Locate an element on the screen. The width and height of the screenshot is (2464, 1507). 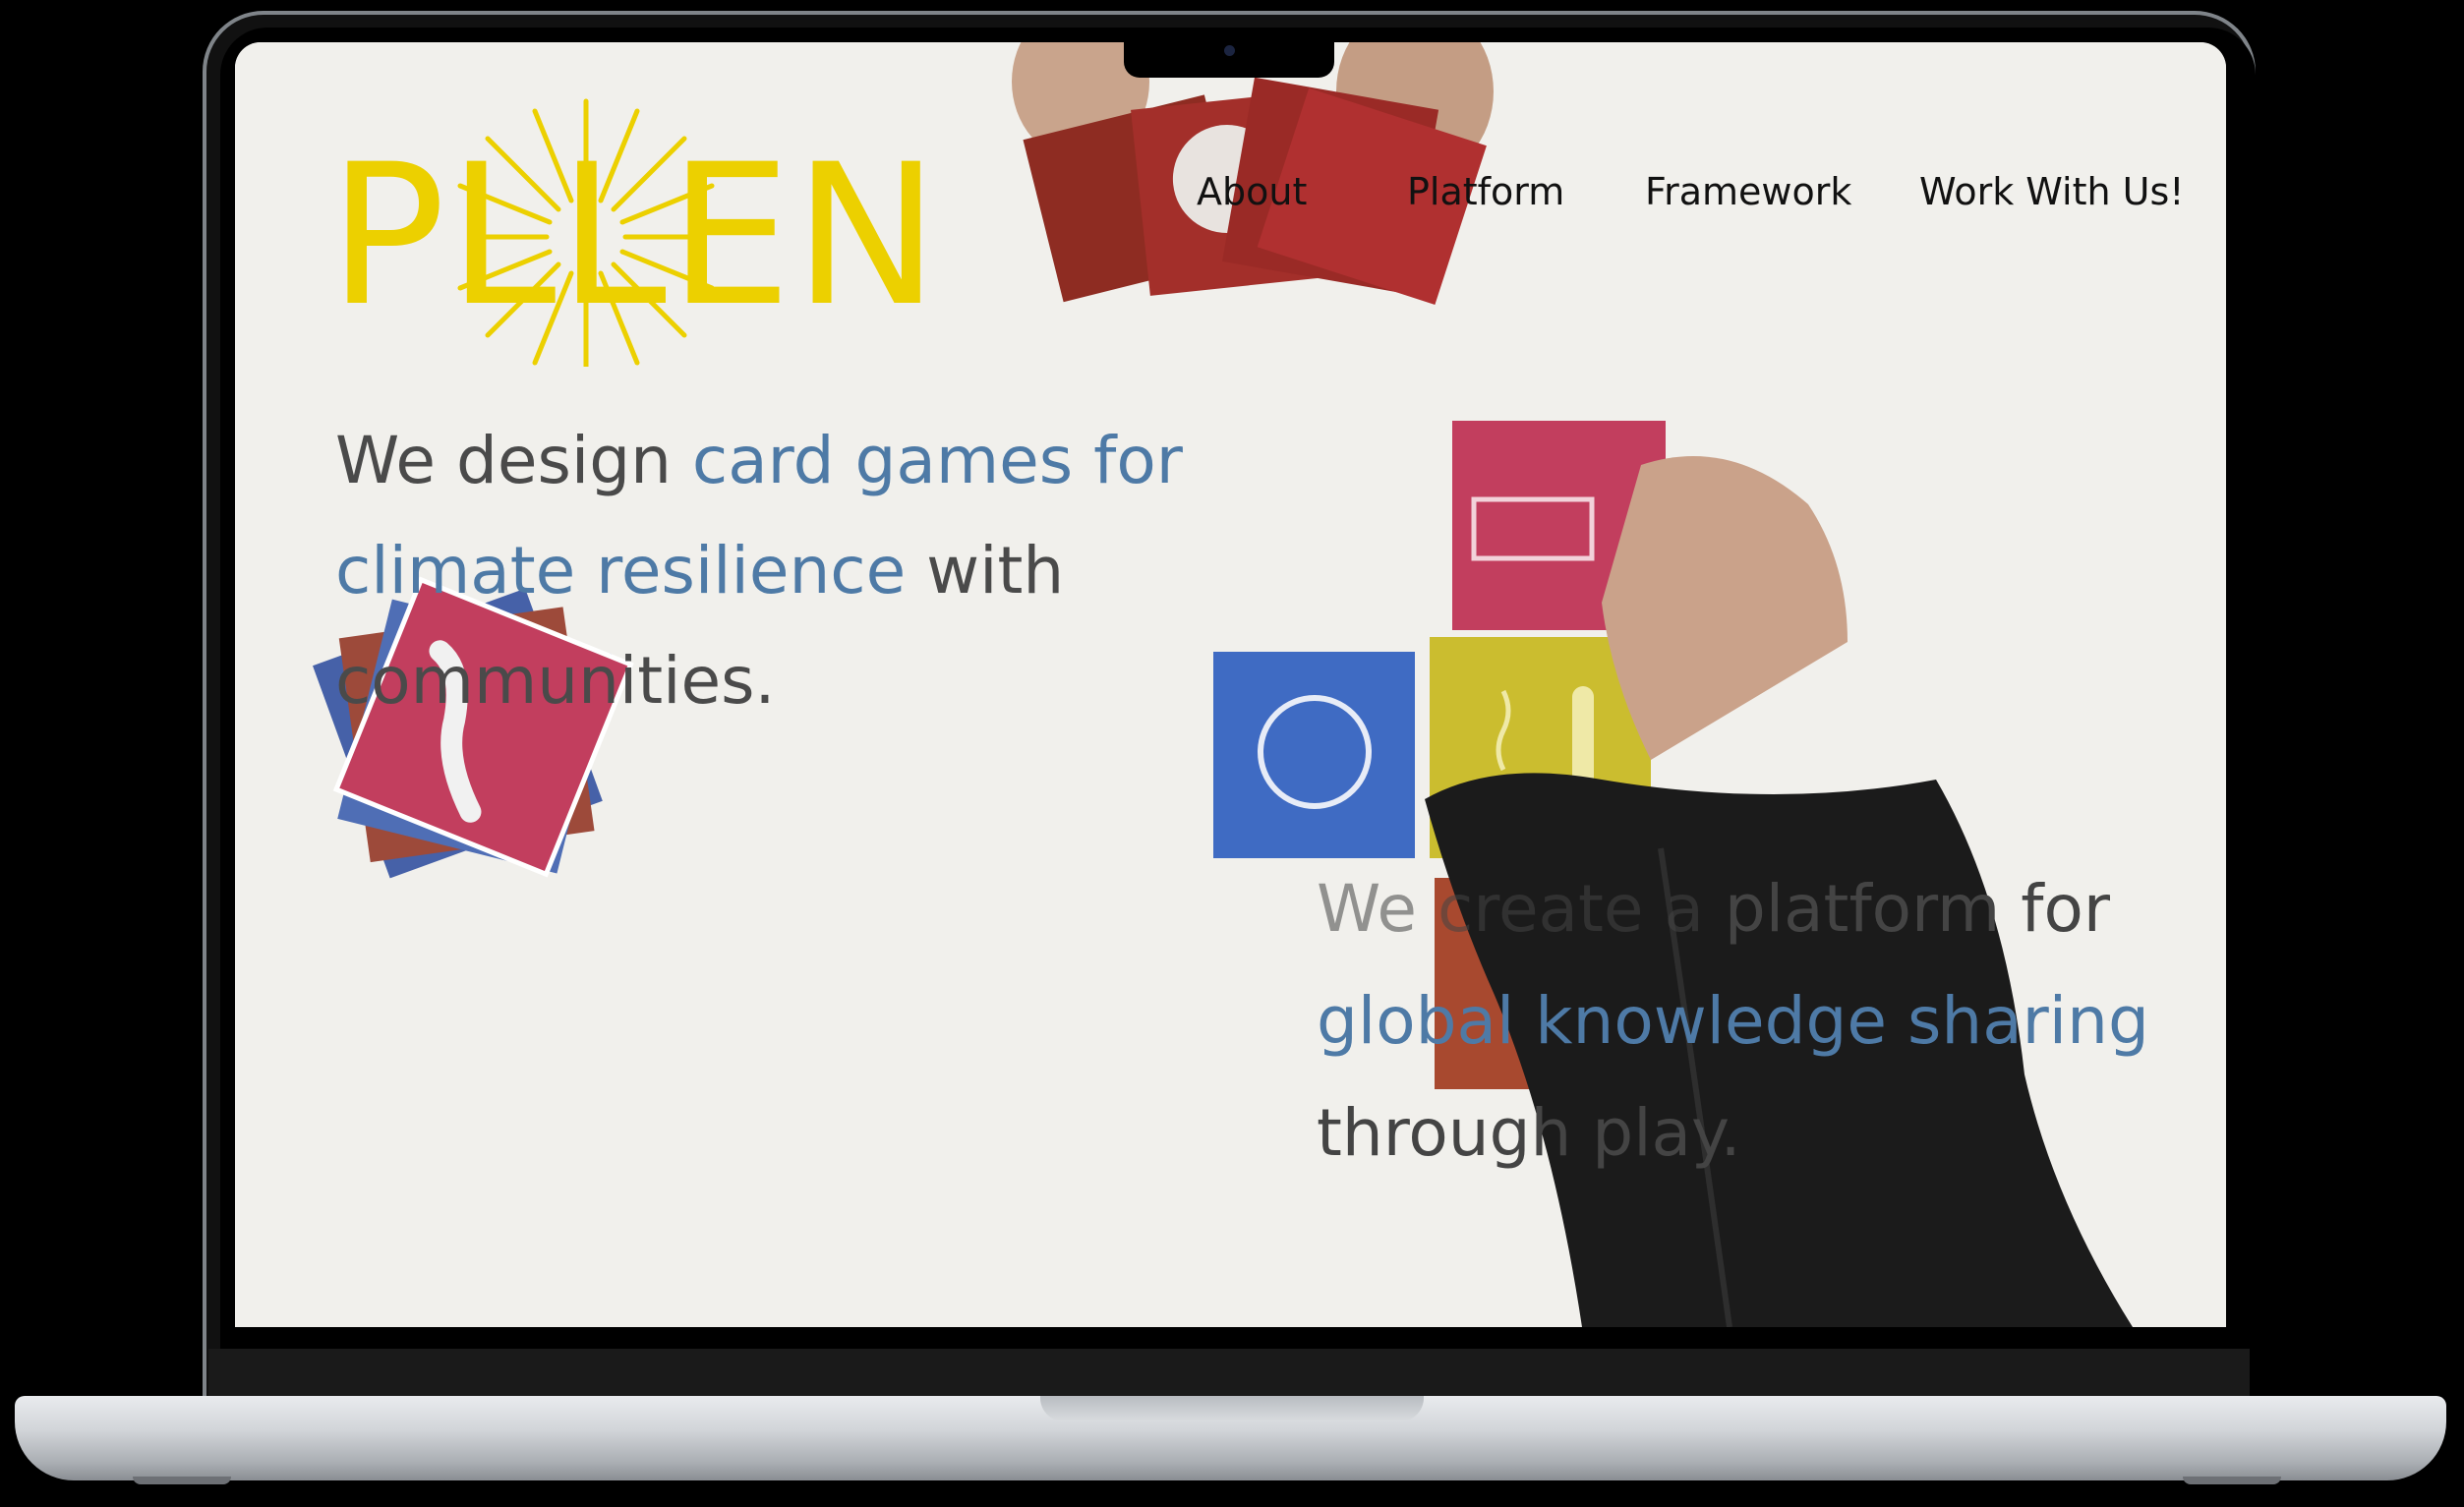
nav-work-with-us: Work With Us! is located at coordinates (2052, 191).